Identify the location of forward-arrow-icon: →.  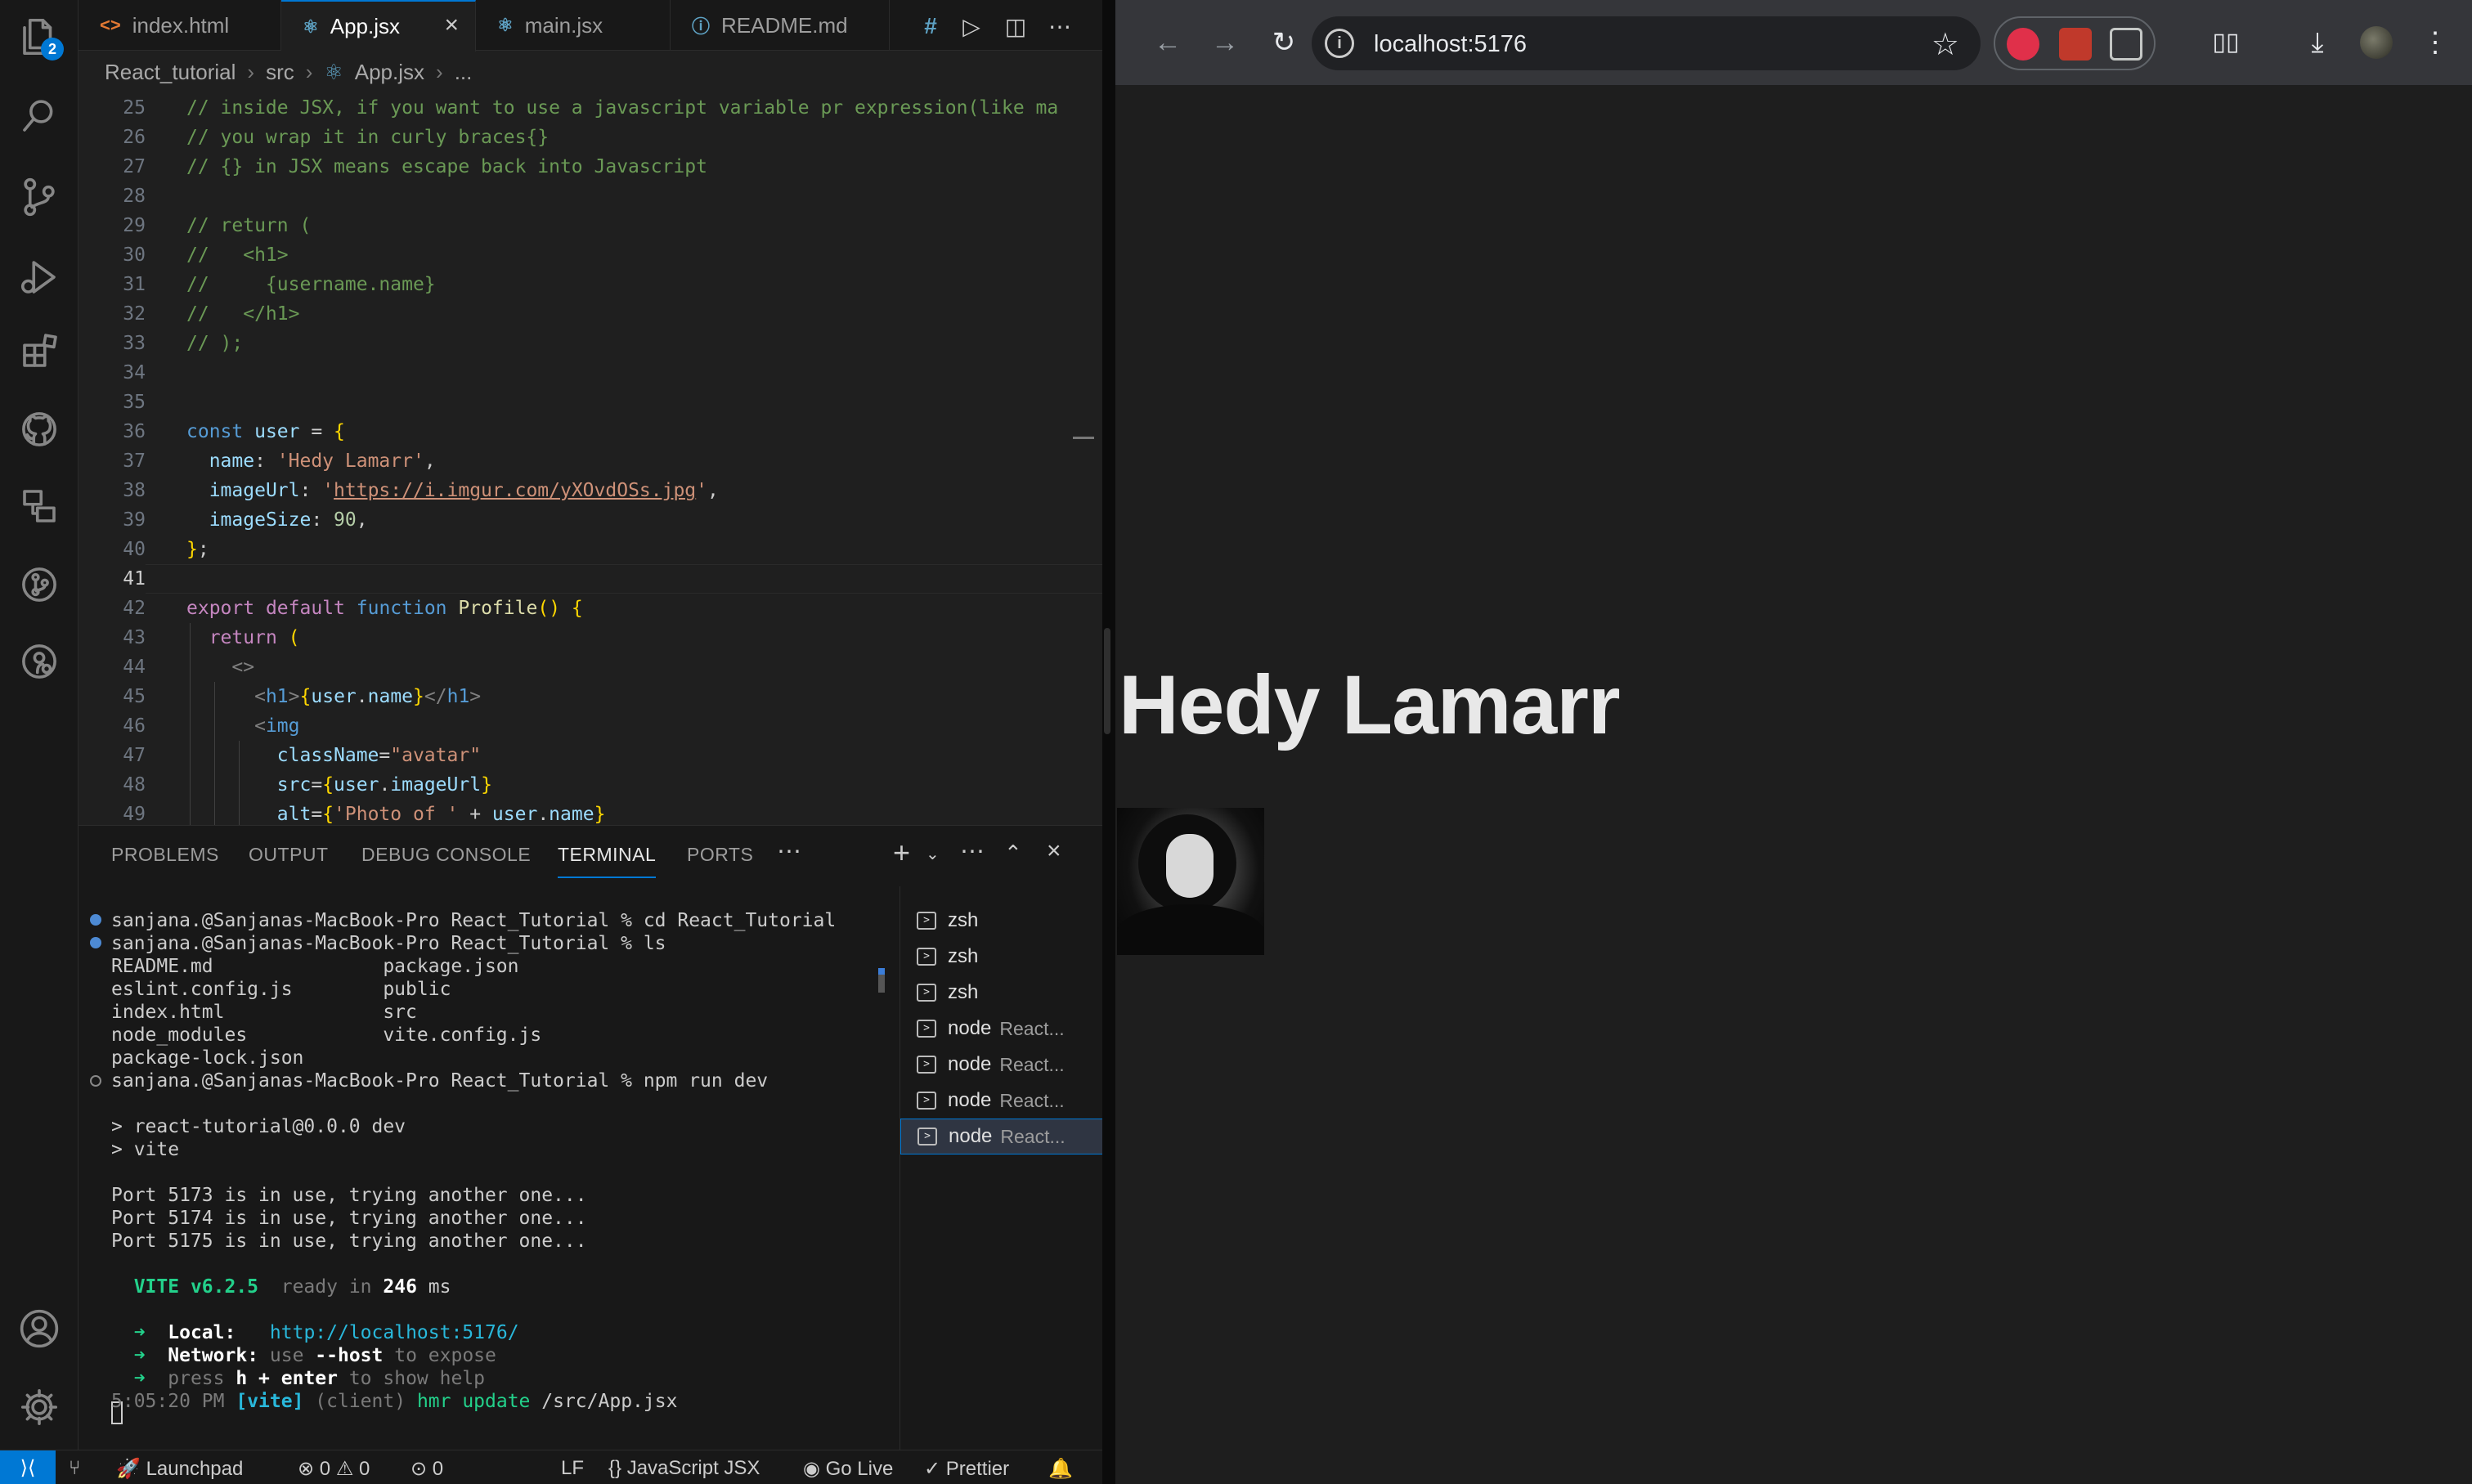
(1225, 42).